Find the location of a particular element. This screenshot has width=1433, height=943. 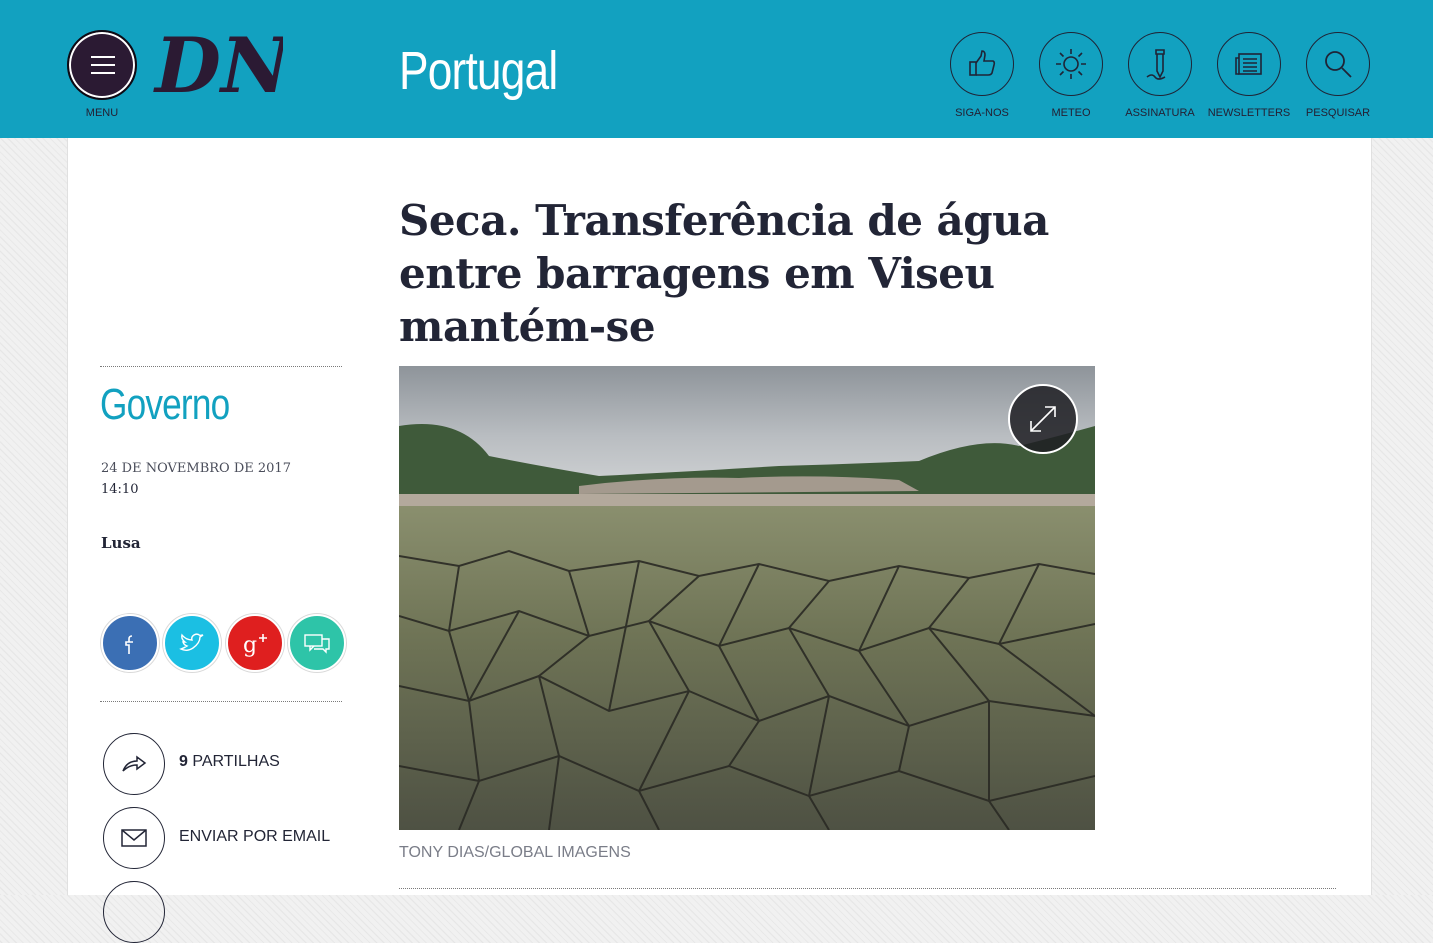

weather-button is located at coordinates (1071, 64).